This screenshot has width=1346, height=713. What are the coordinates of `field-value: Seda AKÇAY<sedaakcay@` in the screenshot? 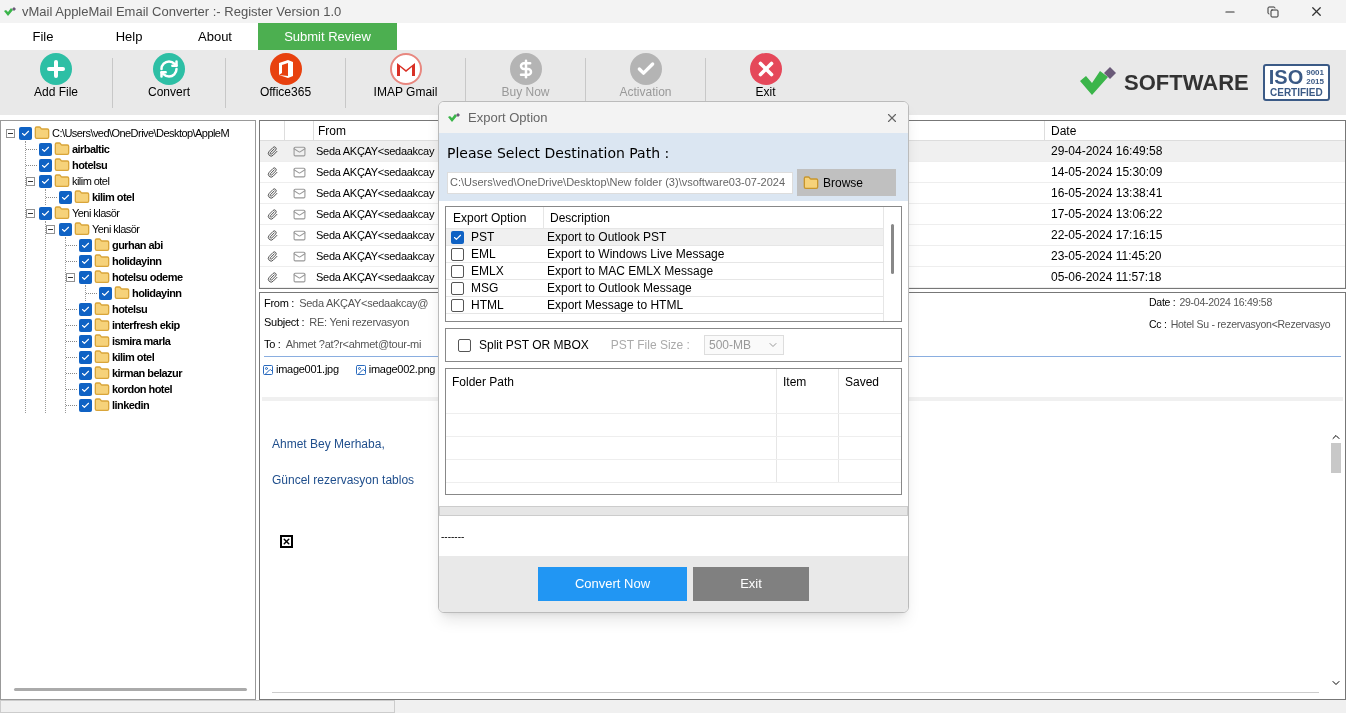 It's located at (364, 303).